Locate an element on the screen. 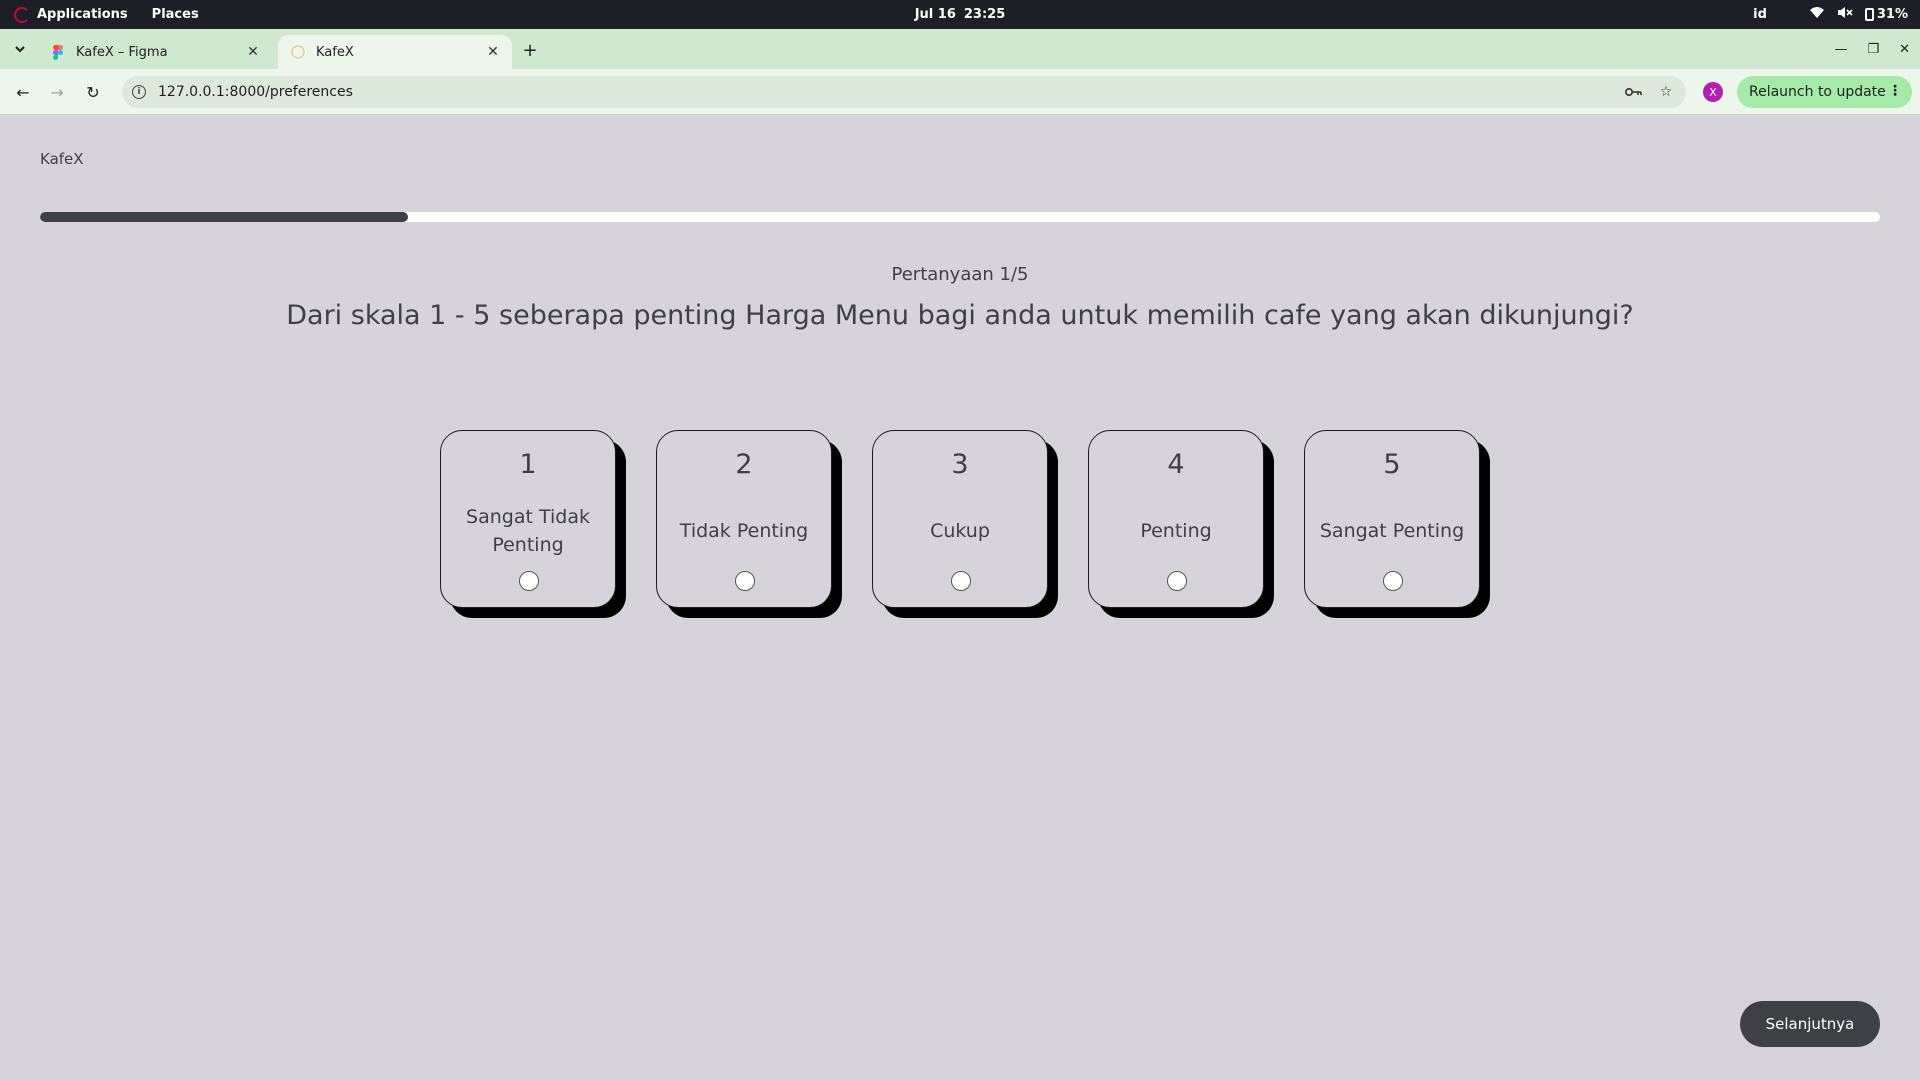 The image size is (1920, 1080). option-number: 3 is located at coordinates (960, 464).